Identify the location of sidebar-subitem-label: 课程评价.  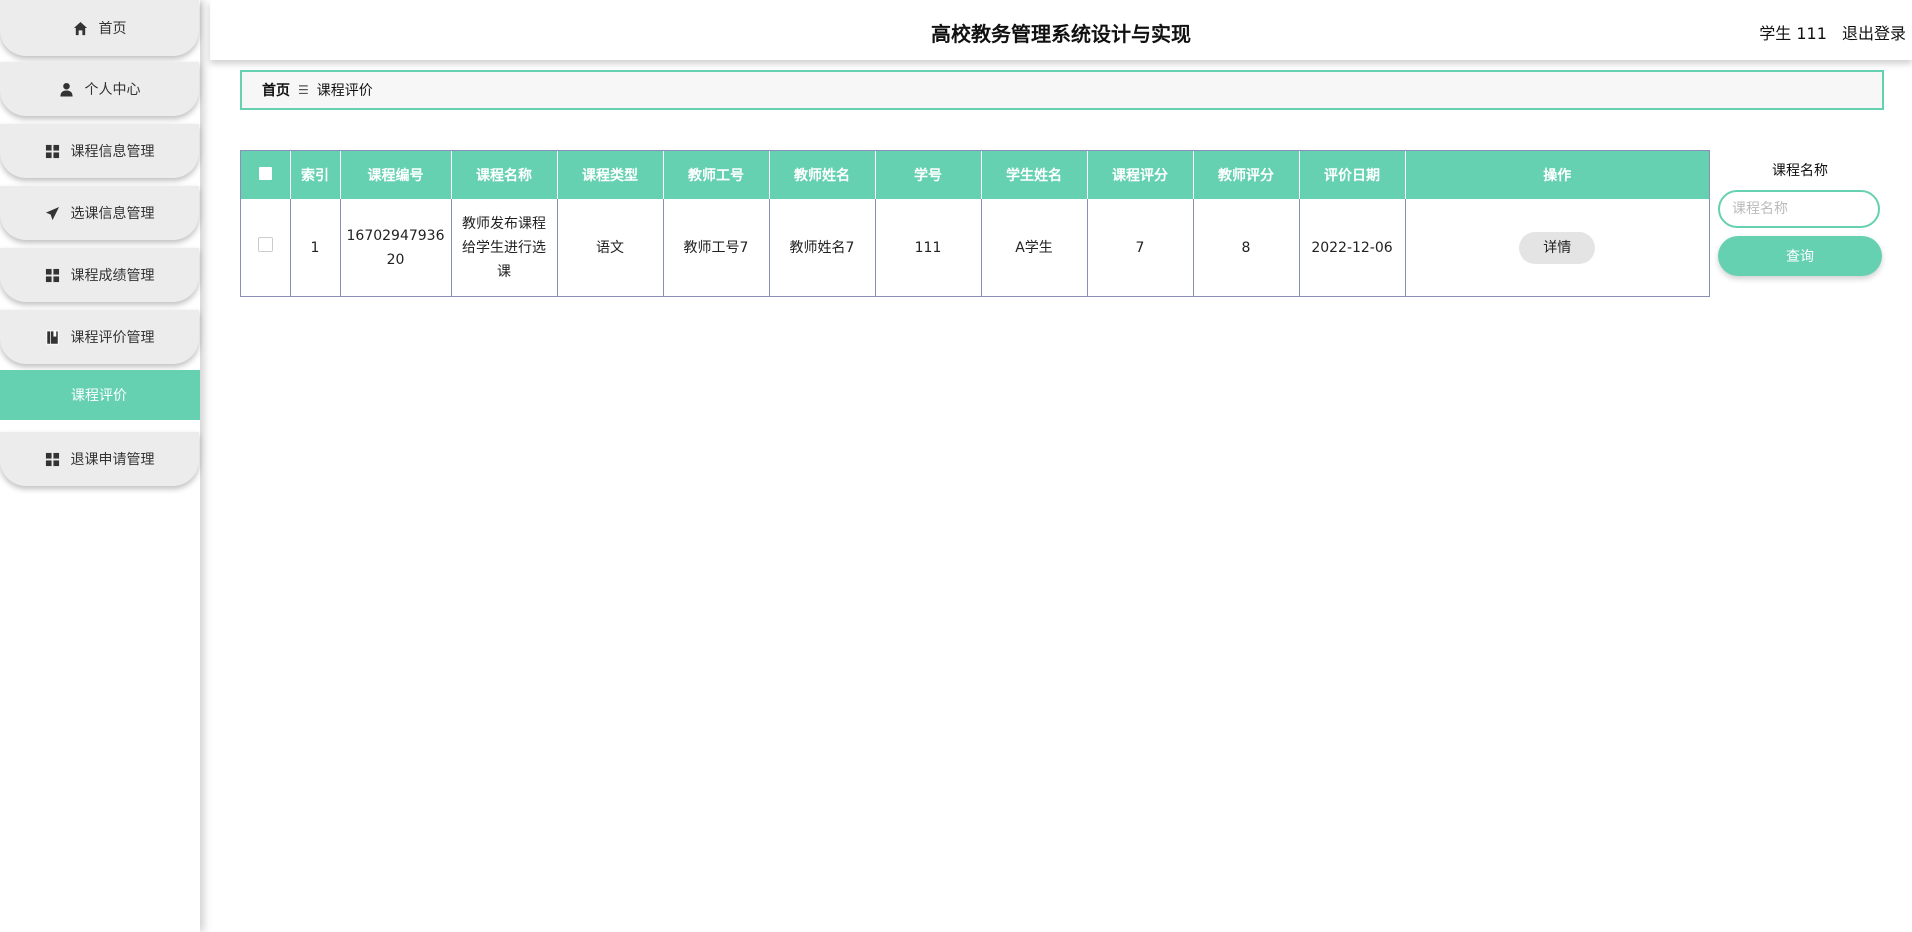
(99, 396).